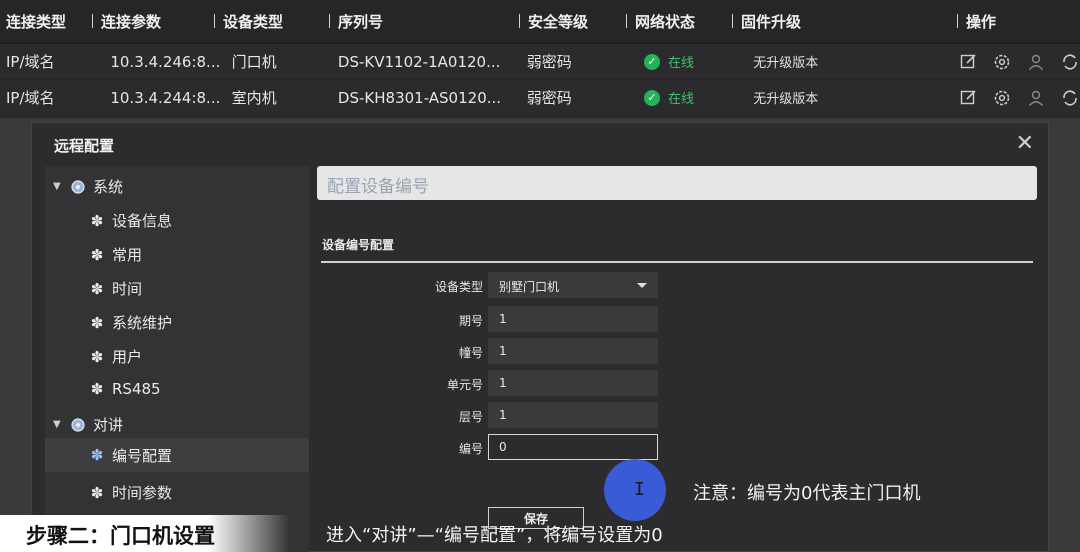 Image resolution: width=1080 pixels, height=552 pixels. I want to click on tree-item-rs485: ✽ RS485, so click(125, 389).